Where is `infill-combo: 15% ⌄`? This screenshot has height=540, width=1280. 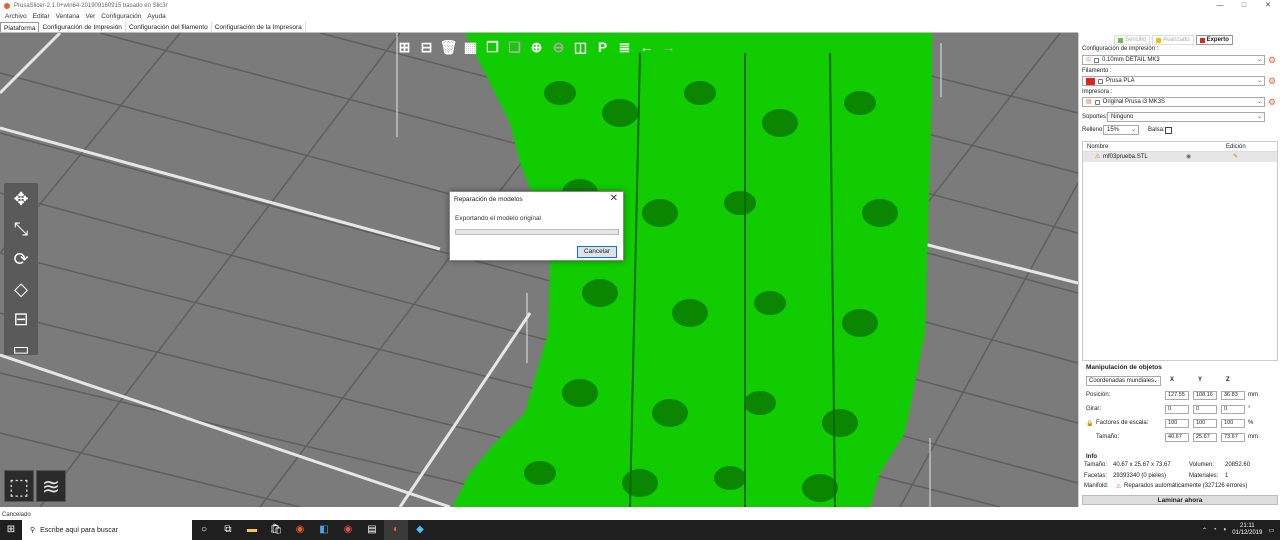 infill-combo: 15% ⌄ is located at coordinates (1121, 130).